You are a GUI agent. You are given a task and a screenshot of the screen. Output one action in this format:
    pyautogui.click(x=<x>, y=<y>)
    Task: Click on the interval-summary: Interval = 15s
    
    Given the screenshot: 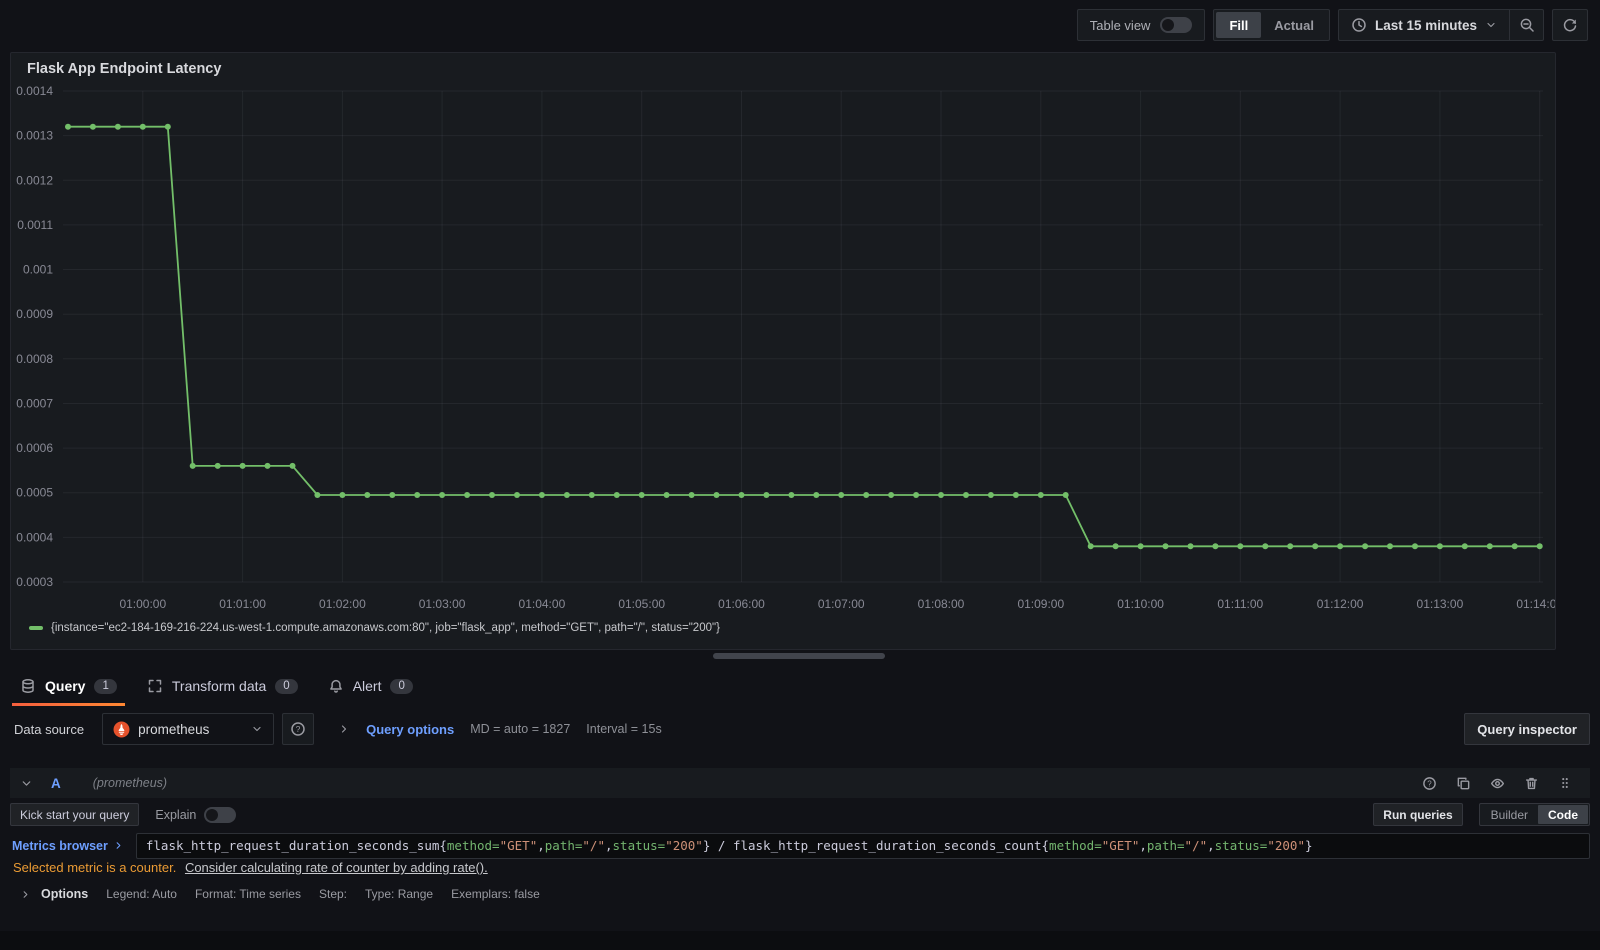 What is the action you would take?
    pyautogui.click(x=624, y=729)
    